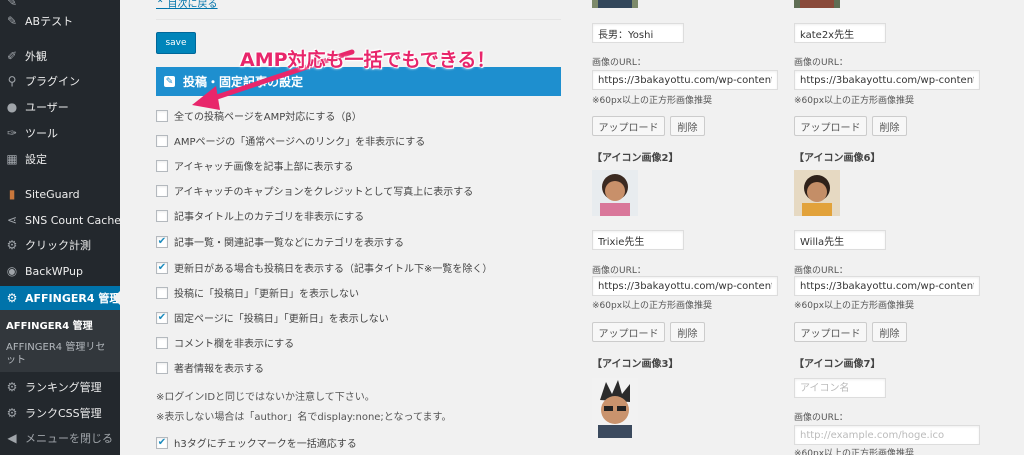  What do you see at coordinates (187, 5) in the screenshot?
I see `toc-link: ⌃ 目次に戻る` at bounding box center [187, 5].